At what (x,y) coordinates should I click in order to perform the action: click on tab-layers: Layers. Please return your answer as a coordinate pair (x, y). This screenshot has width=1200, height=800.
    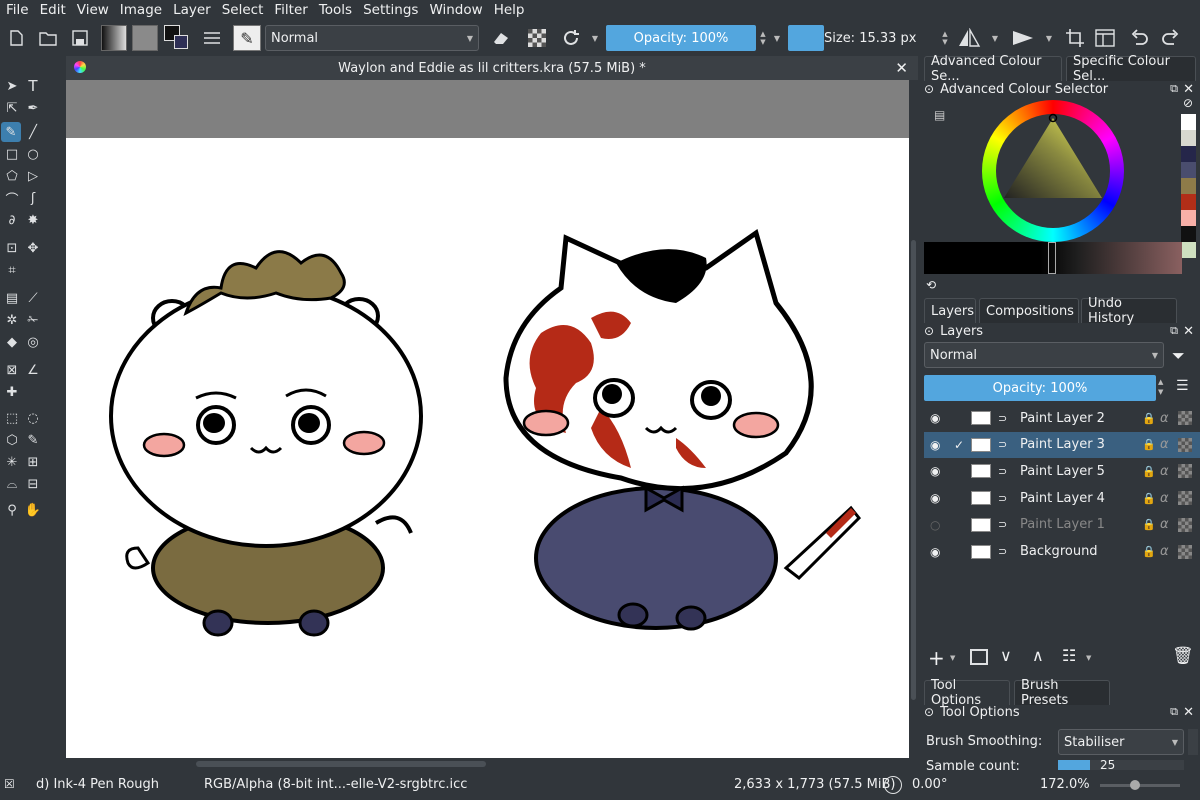
    Looking at the image, I should click on (950, 310).